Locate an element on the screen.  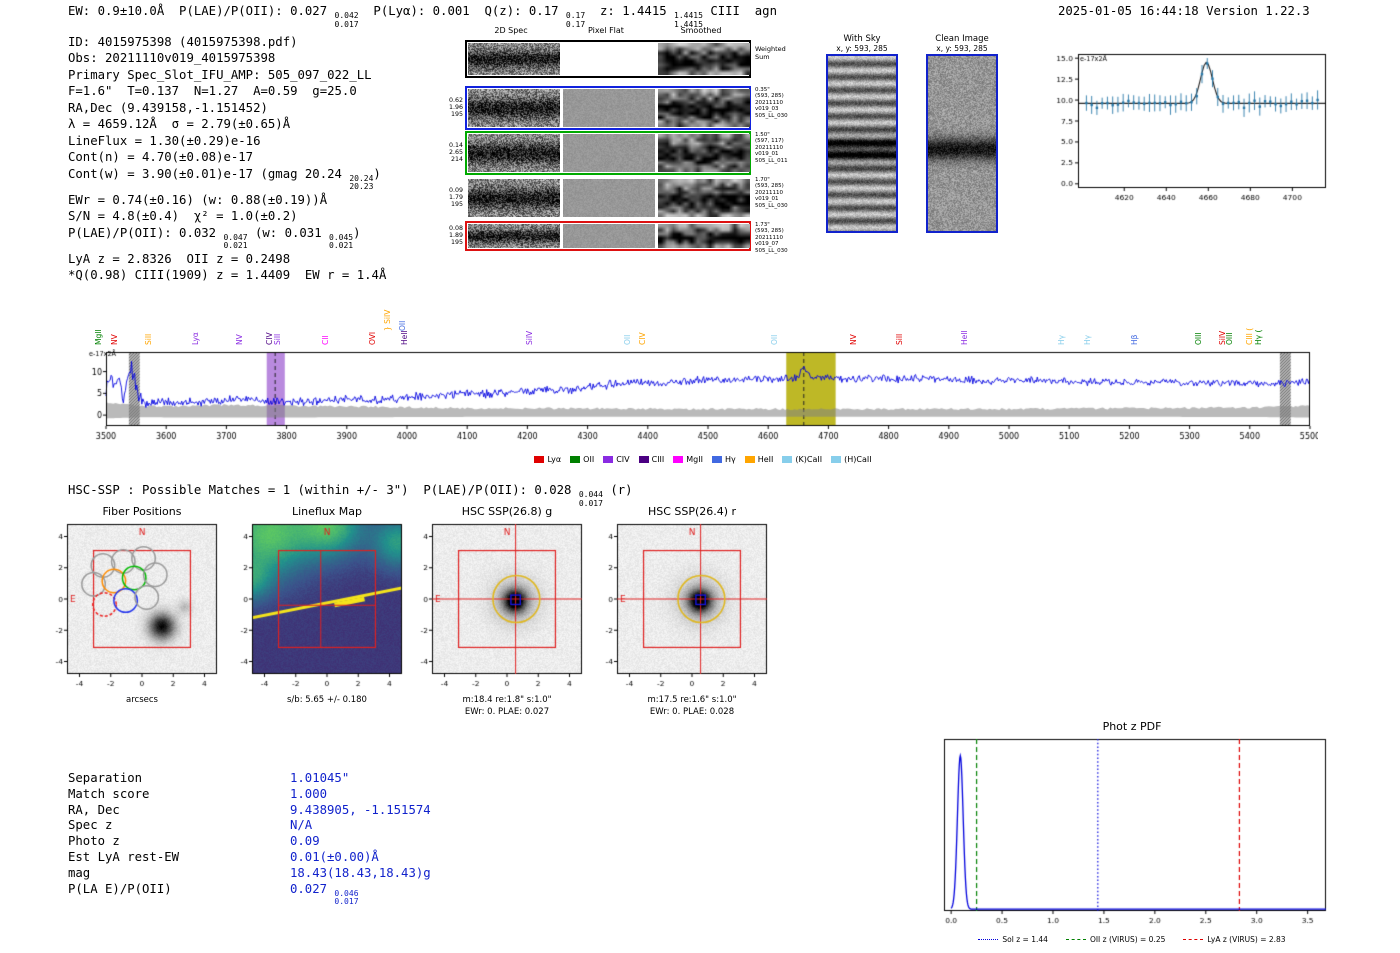
info-line: ID: 4015975398 (4015975398.pdf) is located at coordinates (227, 42).